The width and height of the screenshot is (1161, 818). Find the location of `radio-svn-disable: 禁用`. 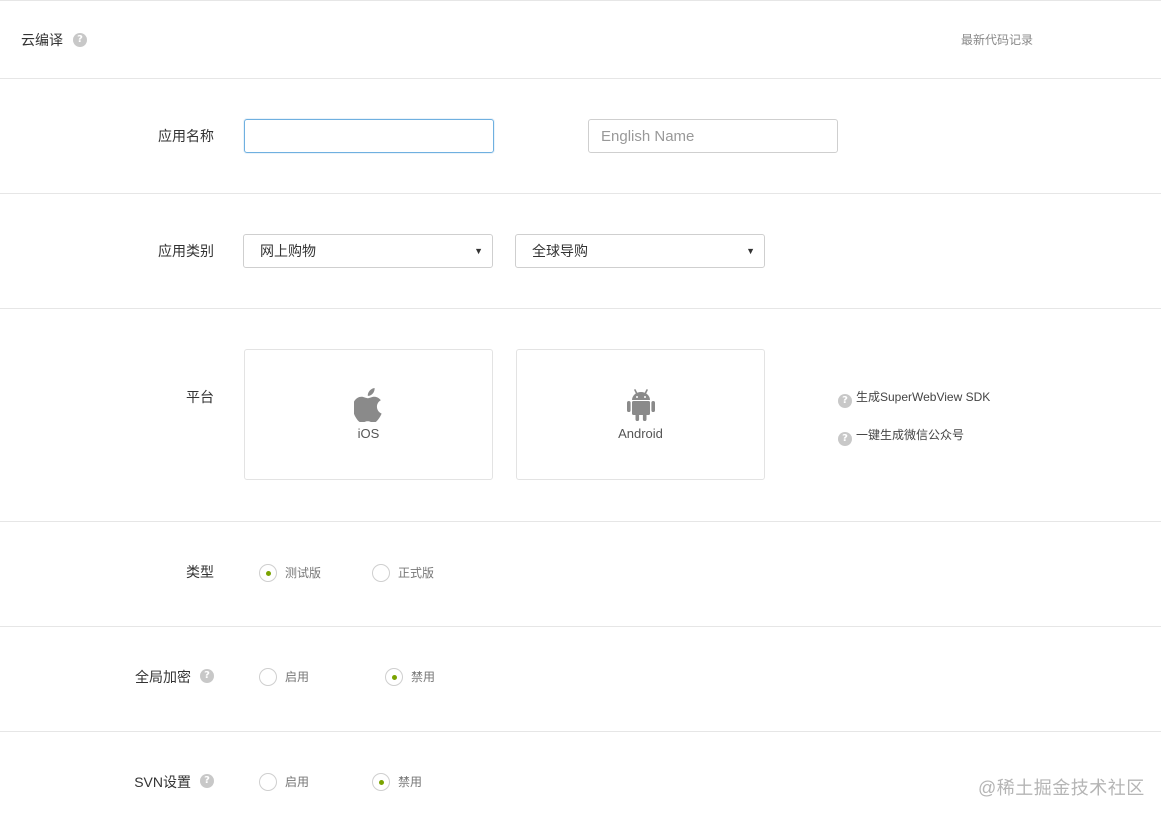

radio-svn-disable: 禁用 is located at coordinates (397, 781).